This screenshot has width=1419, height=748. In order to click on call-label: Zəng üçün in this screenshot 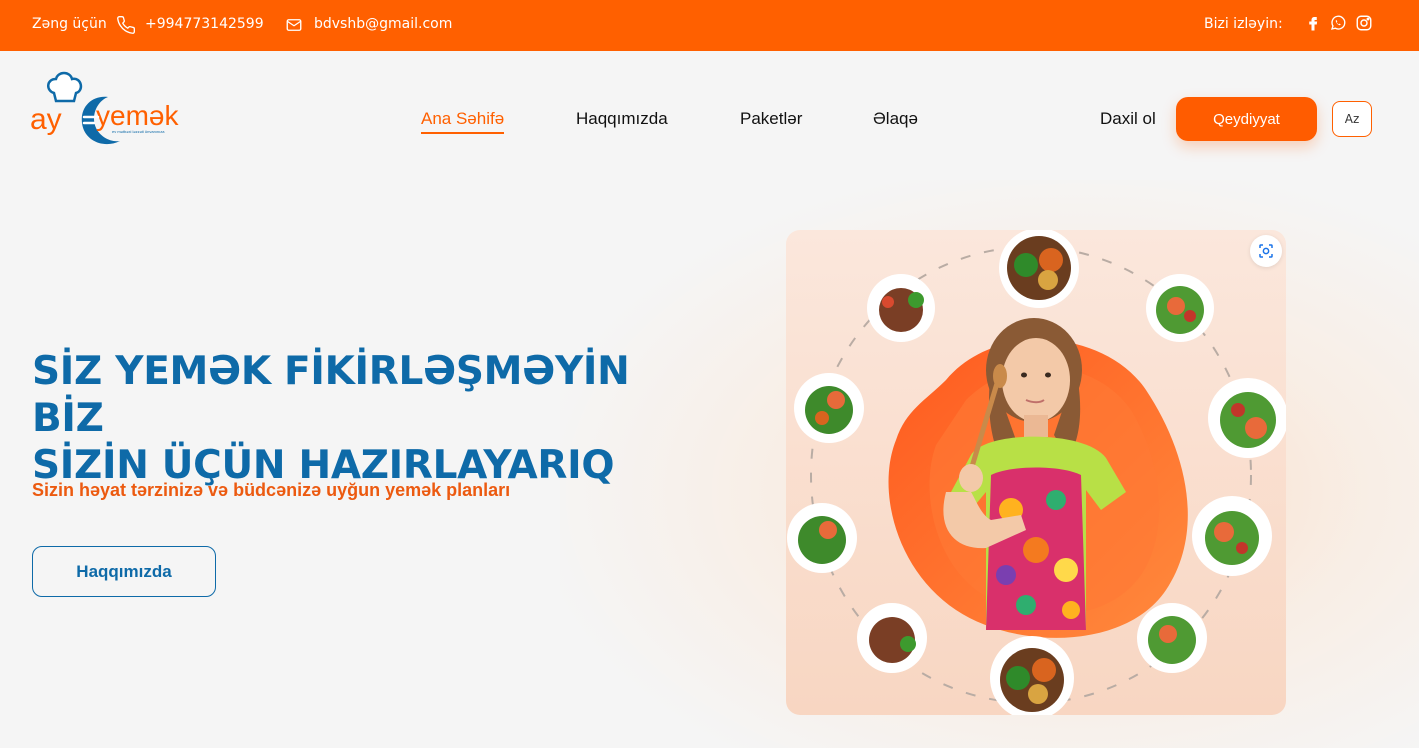, I will do `click(69, 24)`.